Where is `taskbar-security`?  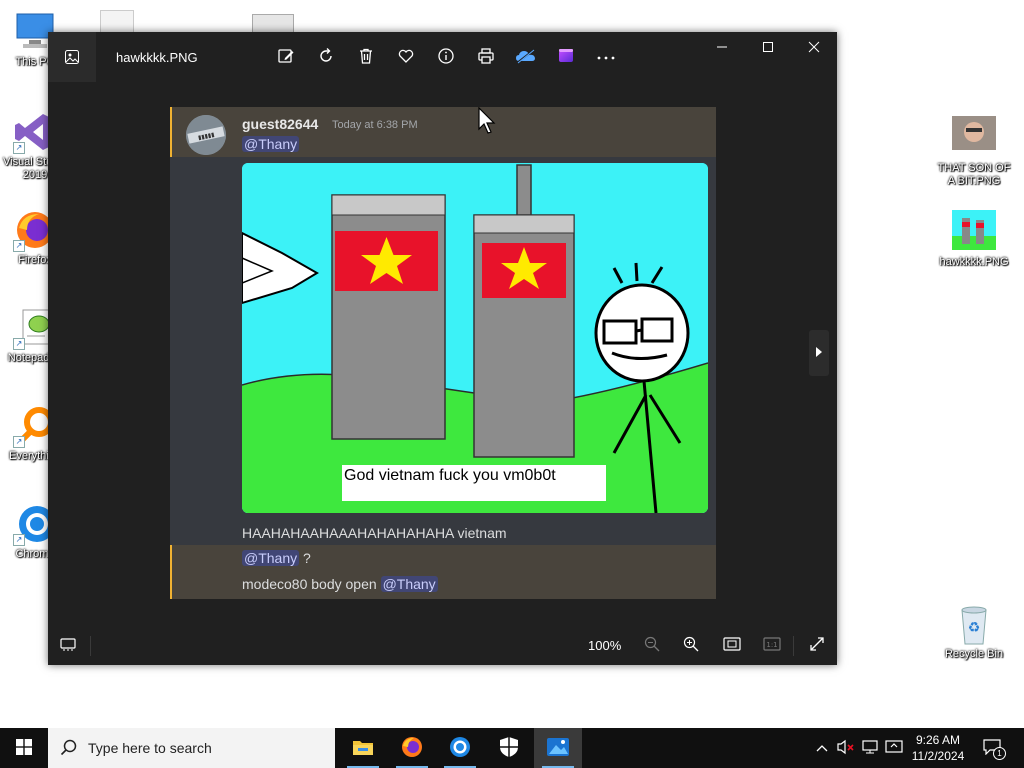 taskbar-security is located at coordinates (509, 748).